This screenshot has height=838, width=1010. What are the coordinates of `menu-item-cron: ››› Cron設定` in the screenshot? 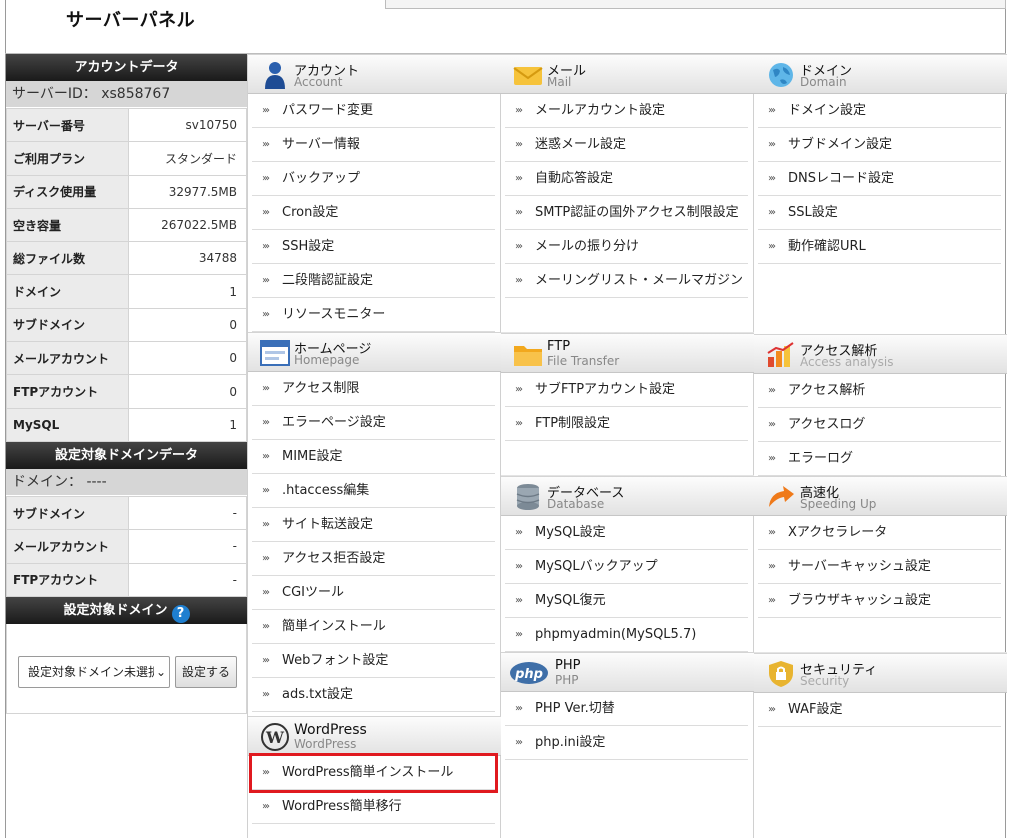 It's located at (373, 213).